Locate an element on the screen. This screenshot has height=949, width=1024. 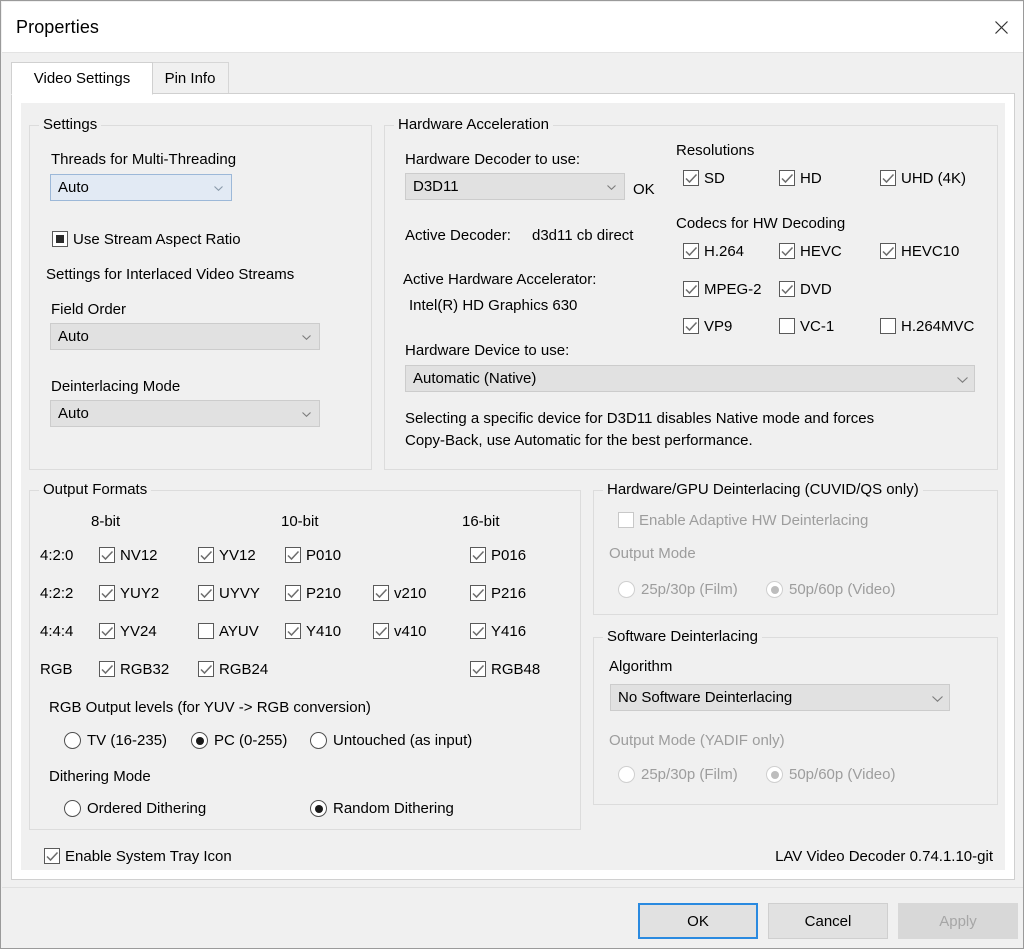
format-yuy2-checkbox: YUY2 is located at coordinates (129, 594).